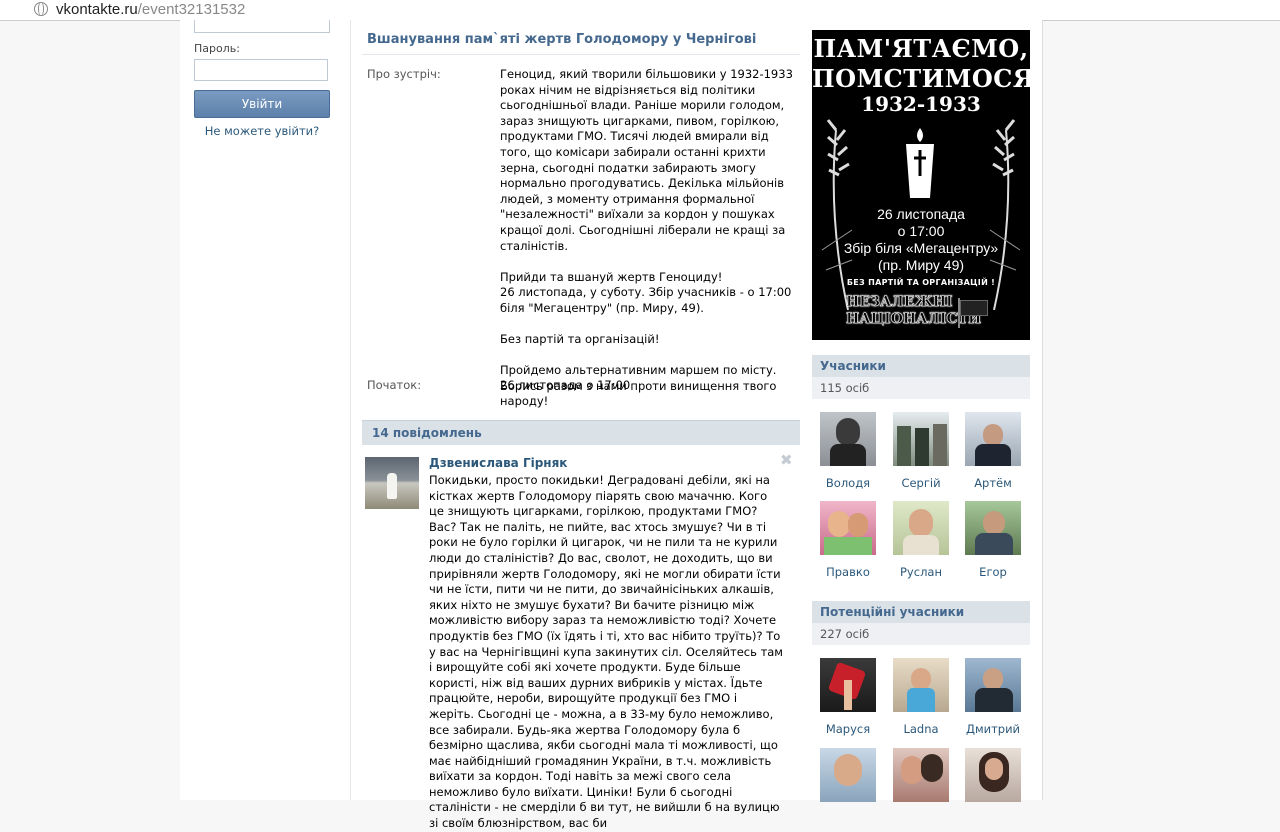 This screenshot has height=832, width=1280. I want to click on about-label: Про зустріч:, so click(404, 74).